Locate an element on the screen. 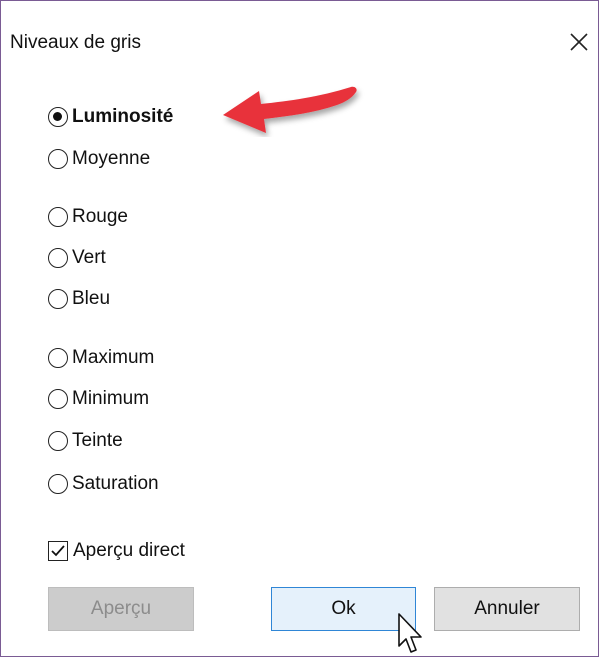  radio-teinte: Teinte is located at coordinates (85, 441).